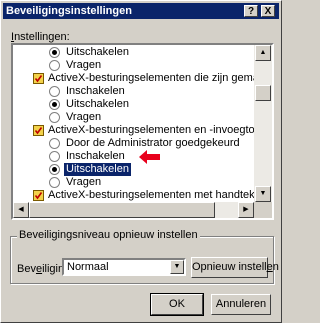  What do you see at coordinates (263, 123) in the screenshot?
I see `vertical-scrollbar: ▲ ▼` at bounding box center [263, 123].